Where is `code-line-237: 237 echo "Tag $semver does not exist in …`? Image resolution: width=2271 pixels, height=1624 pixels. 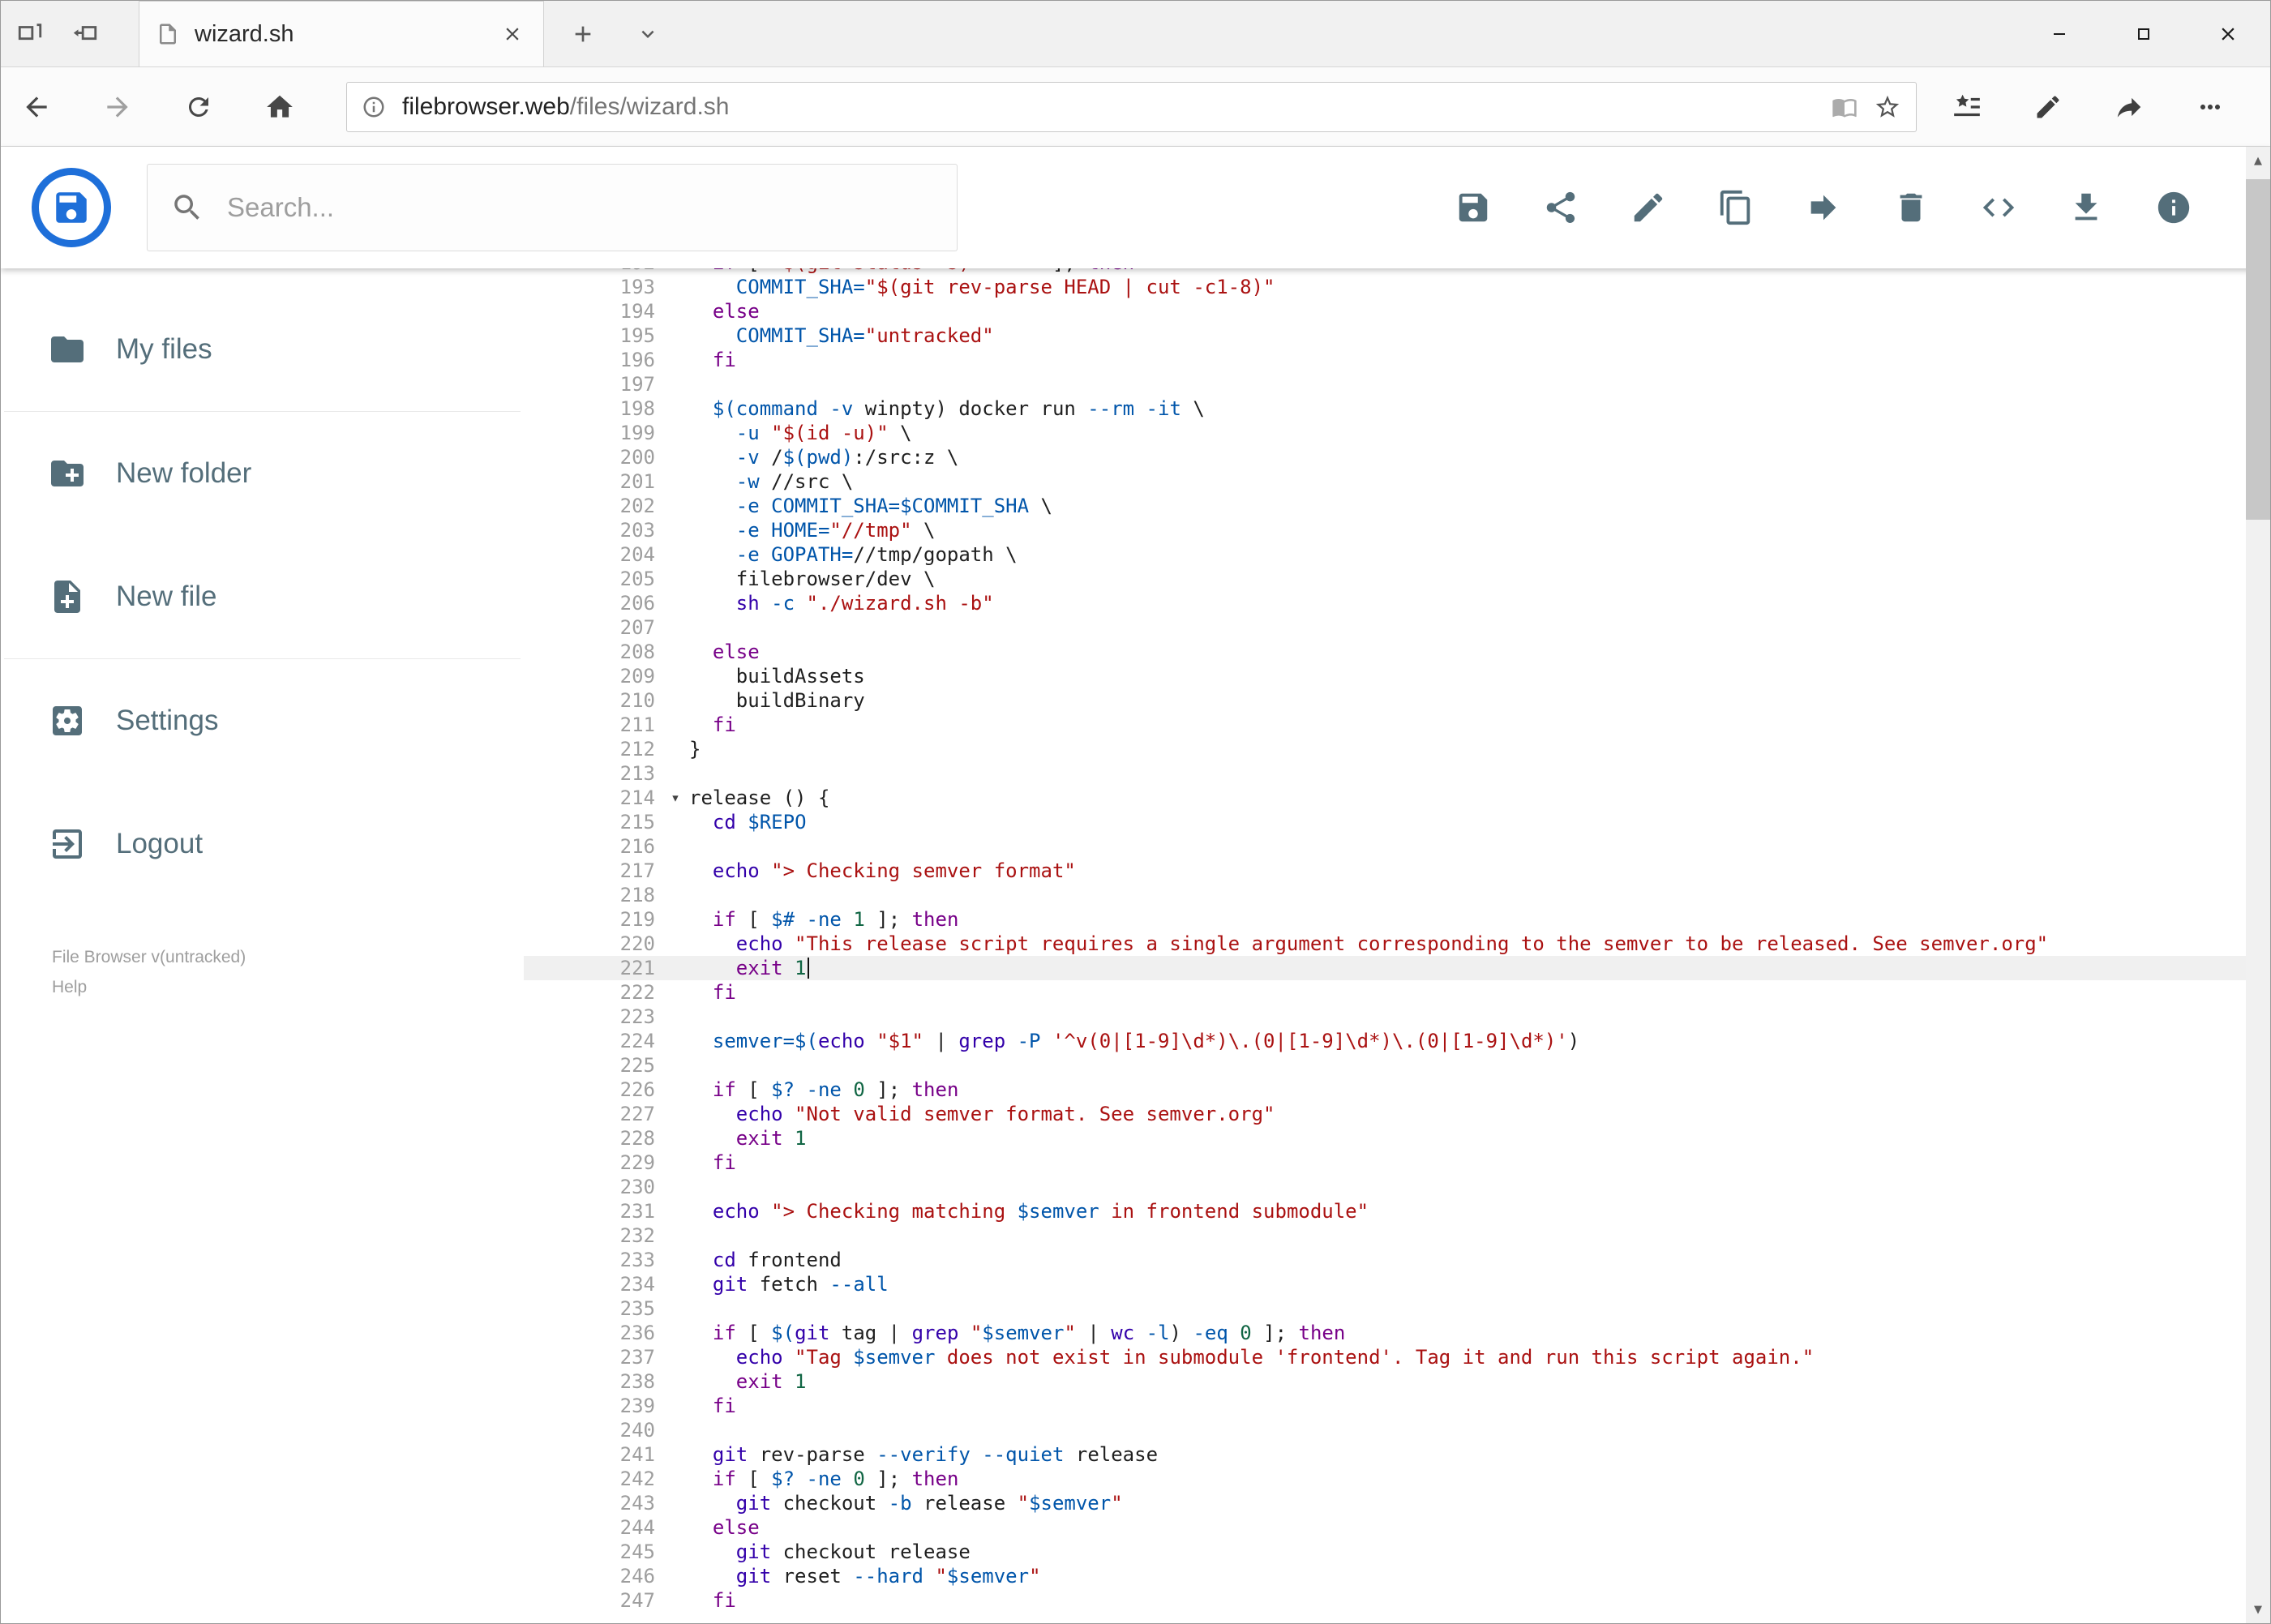 code-line-237: 237 echo "Tag $semver does not exist in … is located at coordinates (1397, 1357).